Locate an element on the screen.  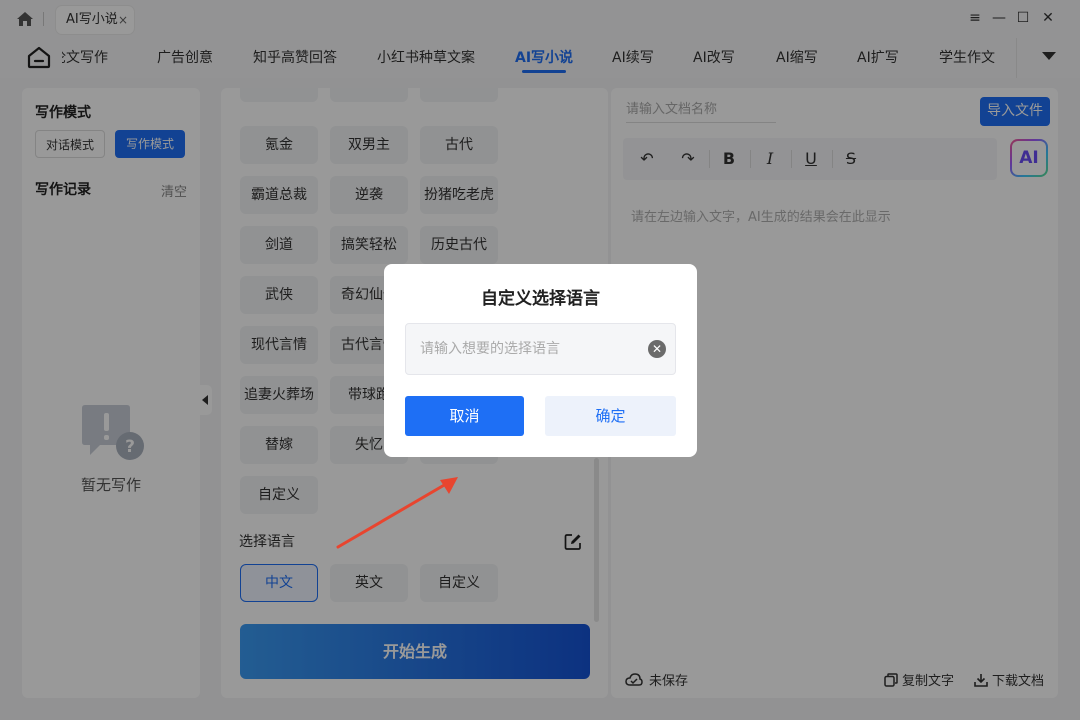
confirm-button: 确定 is located at coordinates (610, 416).